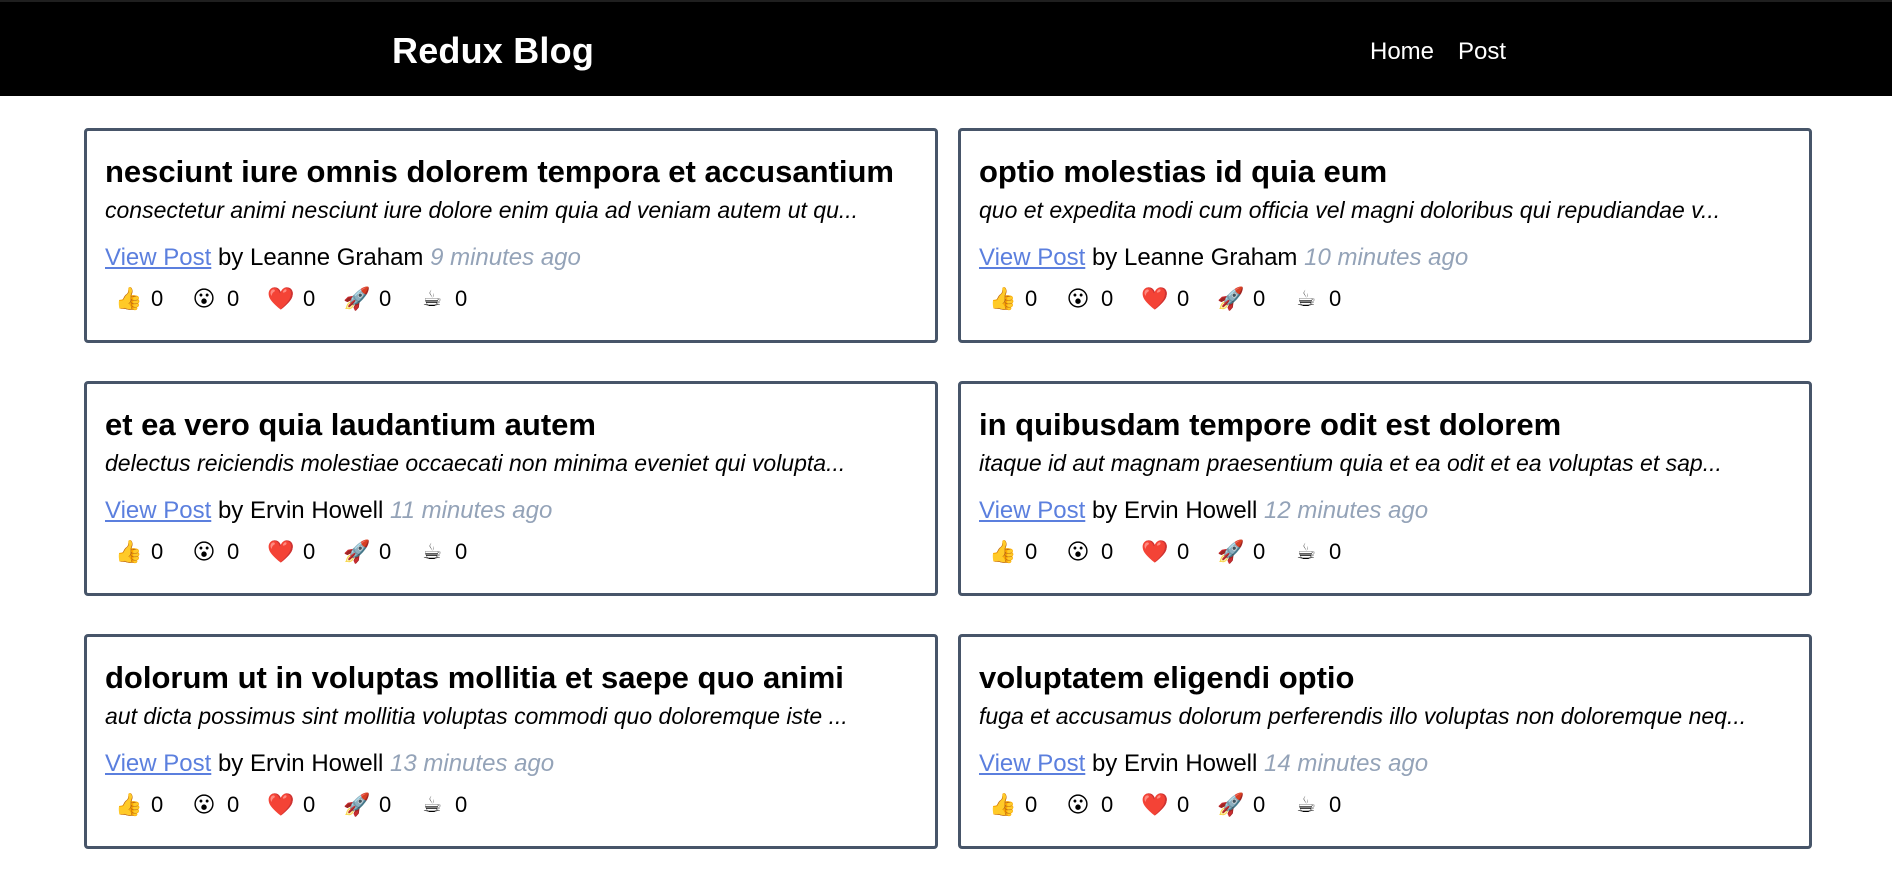 The height and width of the screenshot is (874, 1892). I want to click on post-meta: View Post by Ervin Howell 14 minutes ago, so click(1385, 764).